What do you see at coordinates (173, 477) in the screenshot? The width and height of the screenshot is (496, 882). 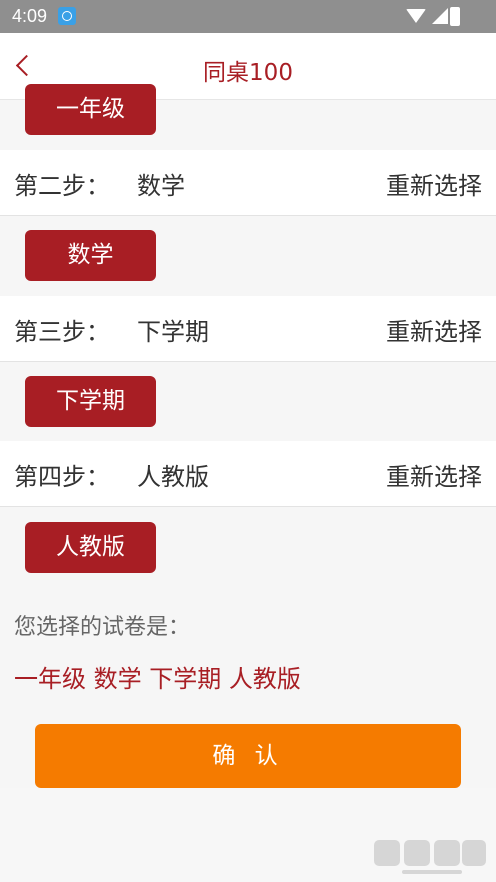 I see `step-value: 人教版` at bounding box center [173, 477].